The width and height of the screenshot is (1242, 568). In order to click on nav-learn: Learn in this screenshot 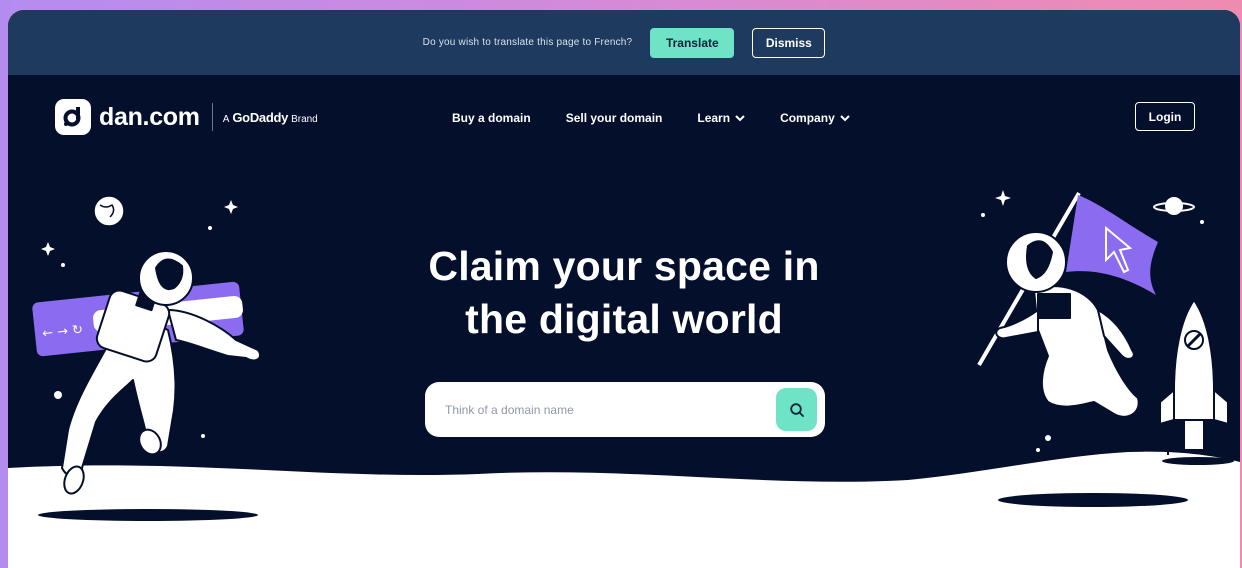, I will do `click(721, 118)`.